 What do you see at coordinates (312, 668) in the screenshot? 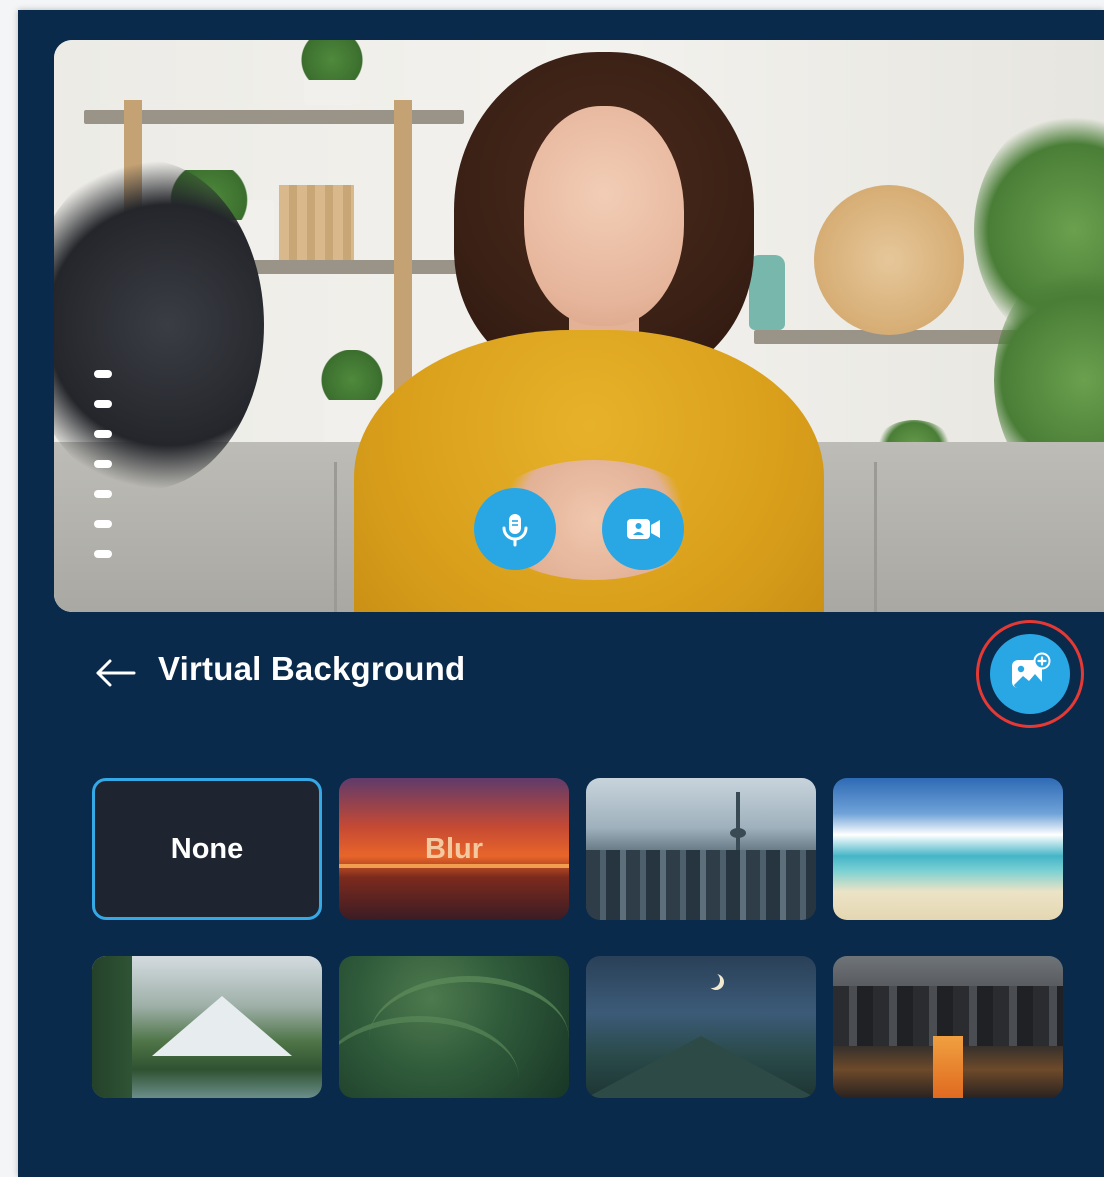
I see `page-title: Virtual Background` at bounding box center [312, 668].